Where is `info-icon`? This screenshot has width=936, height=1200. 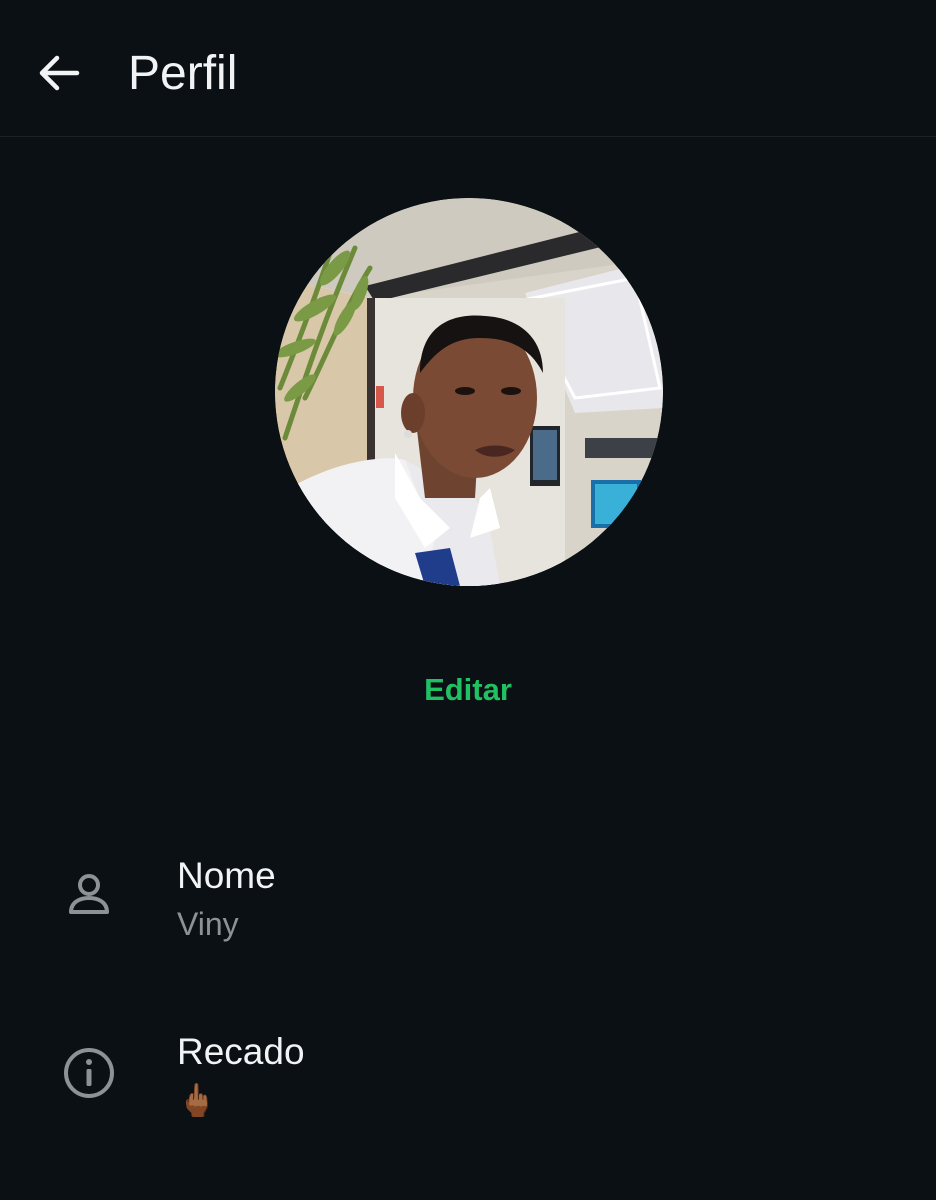 info-icon is located at coordinates (89, 1073).